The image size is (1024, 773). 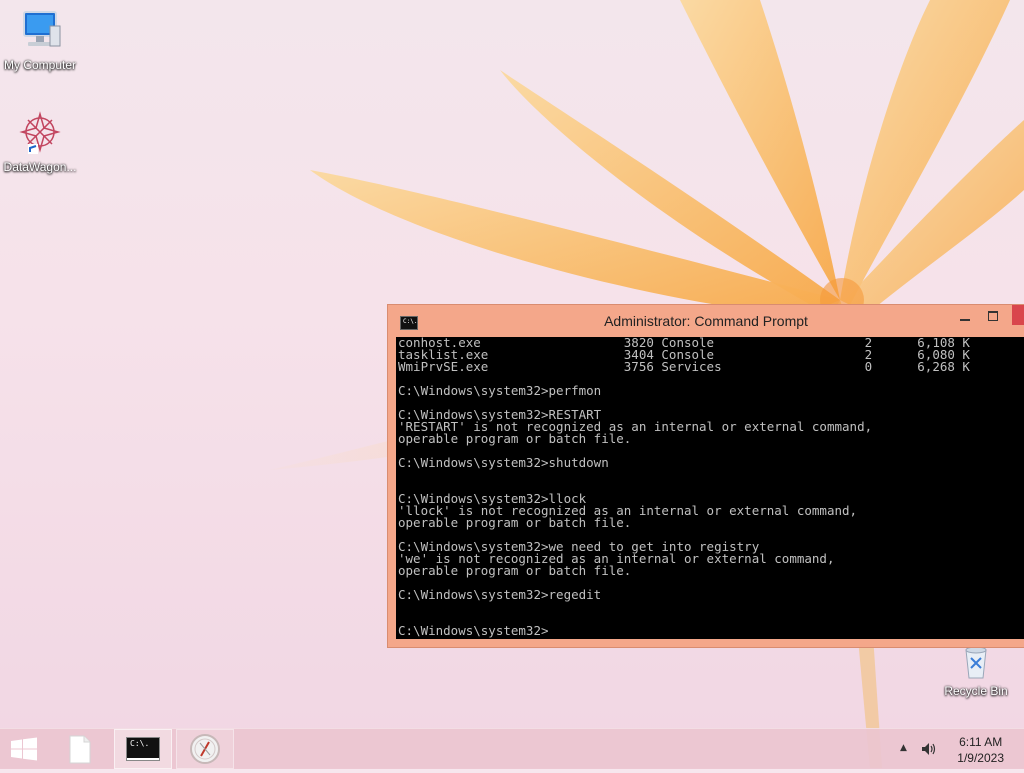 I want to click on start-button, so click(x=24, y=749).